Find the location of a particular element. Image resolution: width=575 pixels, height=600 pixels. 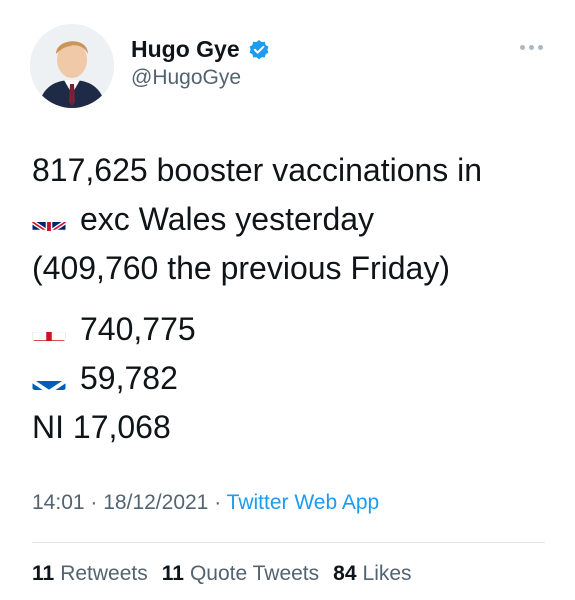

uk-flag-icon is located at coordinates (49, 220).